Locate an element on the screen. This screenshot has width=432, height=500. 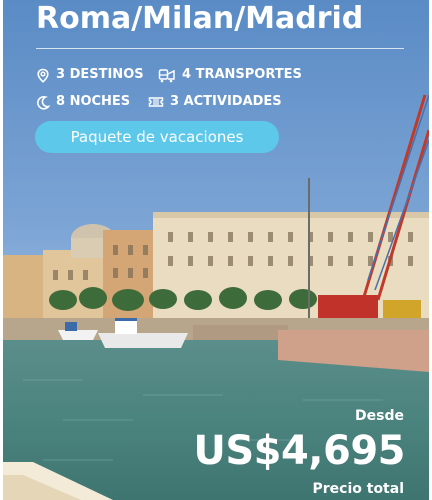
stat-nights: 8 NOCHES is located at coordinates (83, 102).